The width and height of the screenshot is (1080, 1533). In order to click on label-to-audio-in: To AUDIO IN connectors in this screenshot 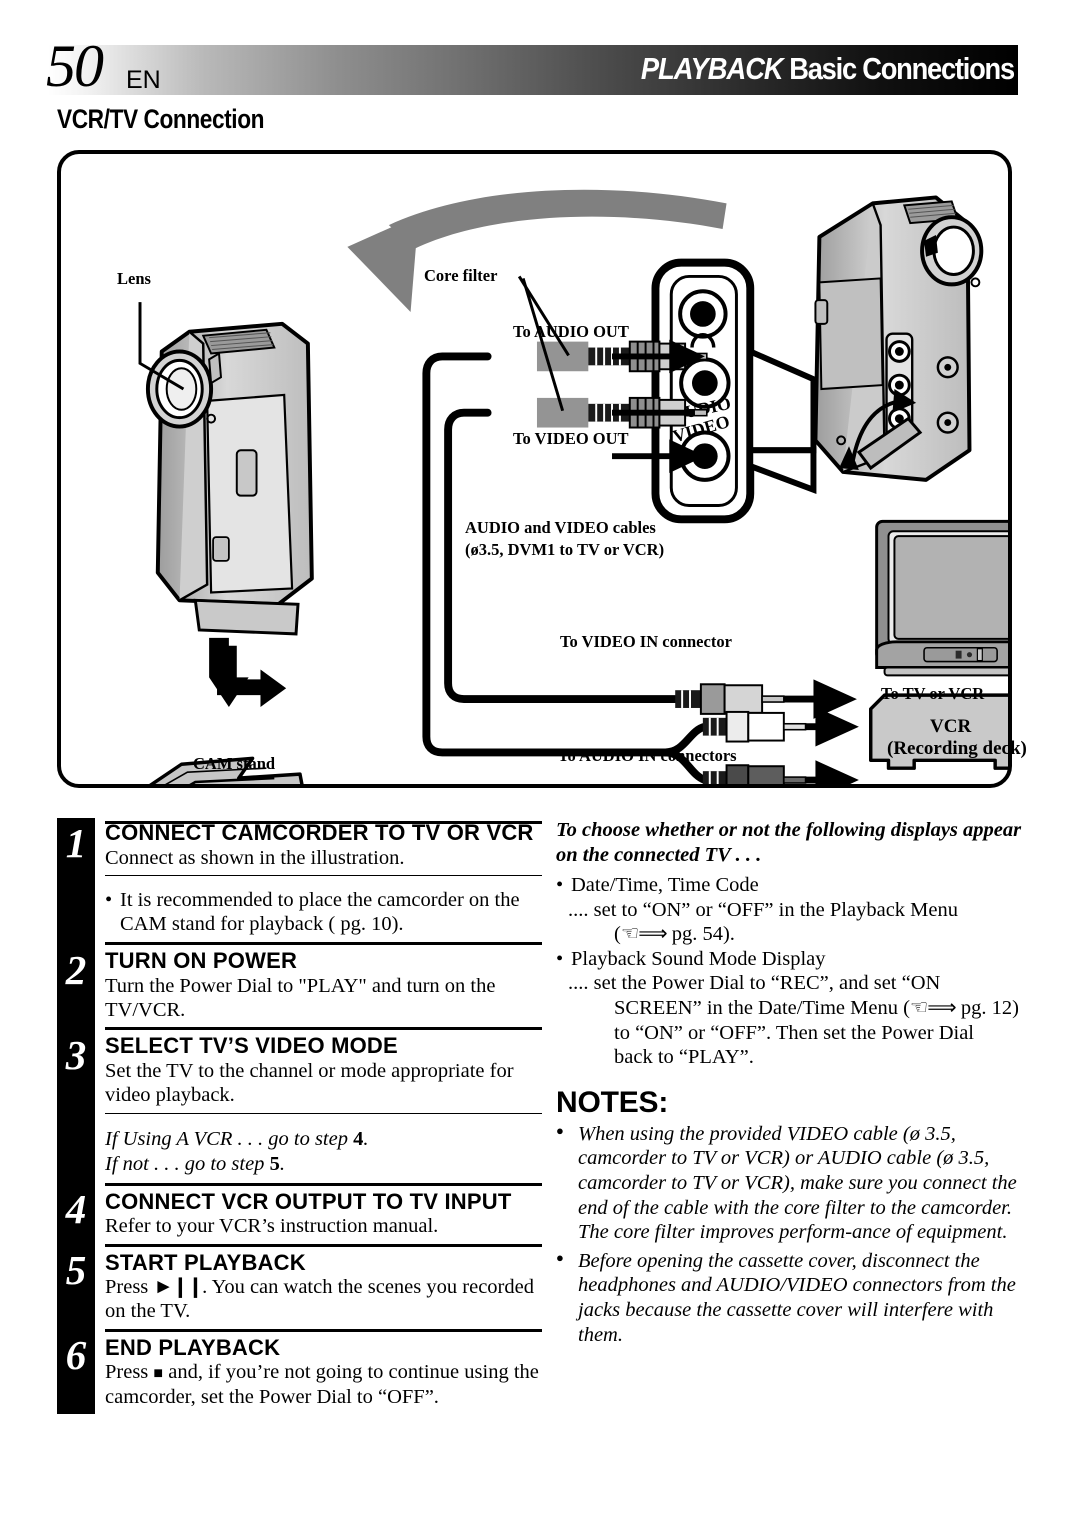, I will do `click(647, 755)`.